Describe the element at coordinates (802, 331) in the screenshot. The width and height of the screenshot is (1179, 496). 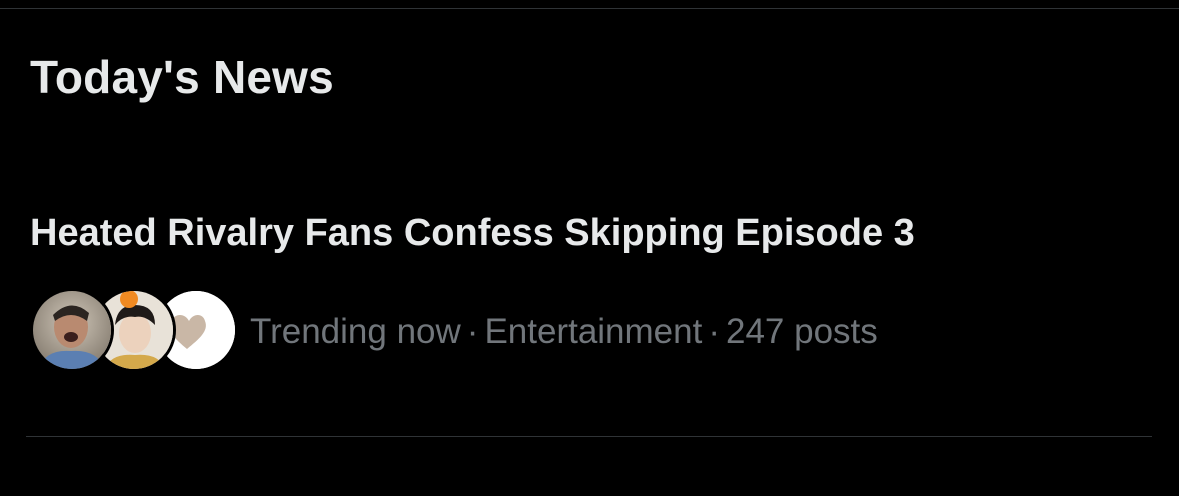
I see `post-count: 247 posts` at that location.